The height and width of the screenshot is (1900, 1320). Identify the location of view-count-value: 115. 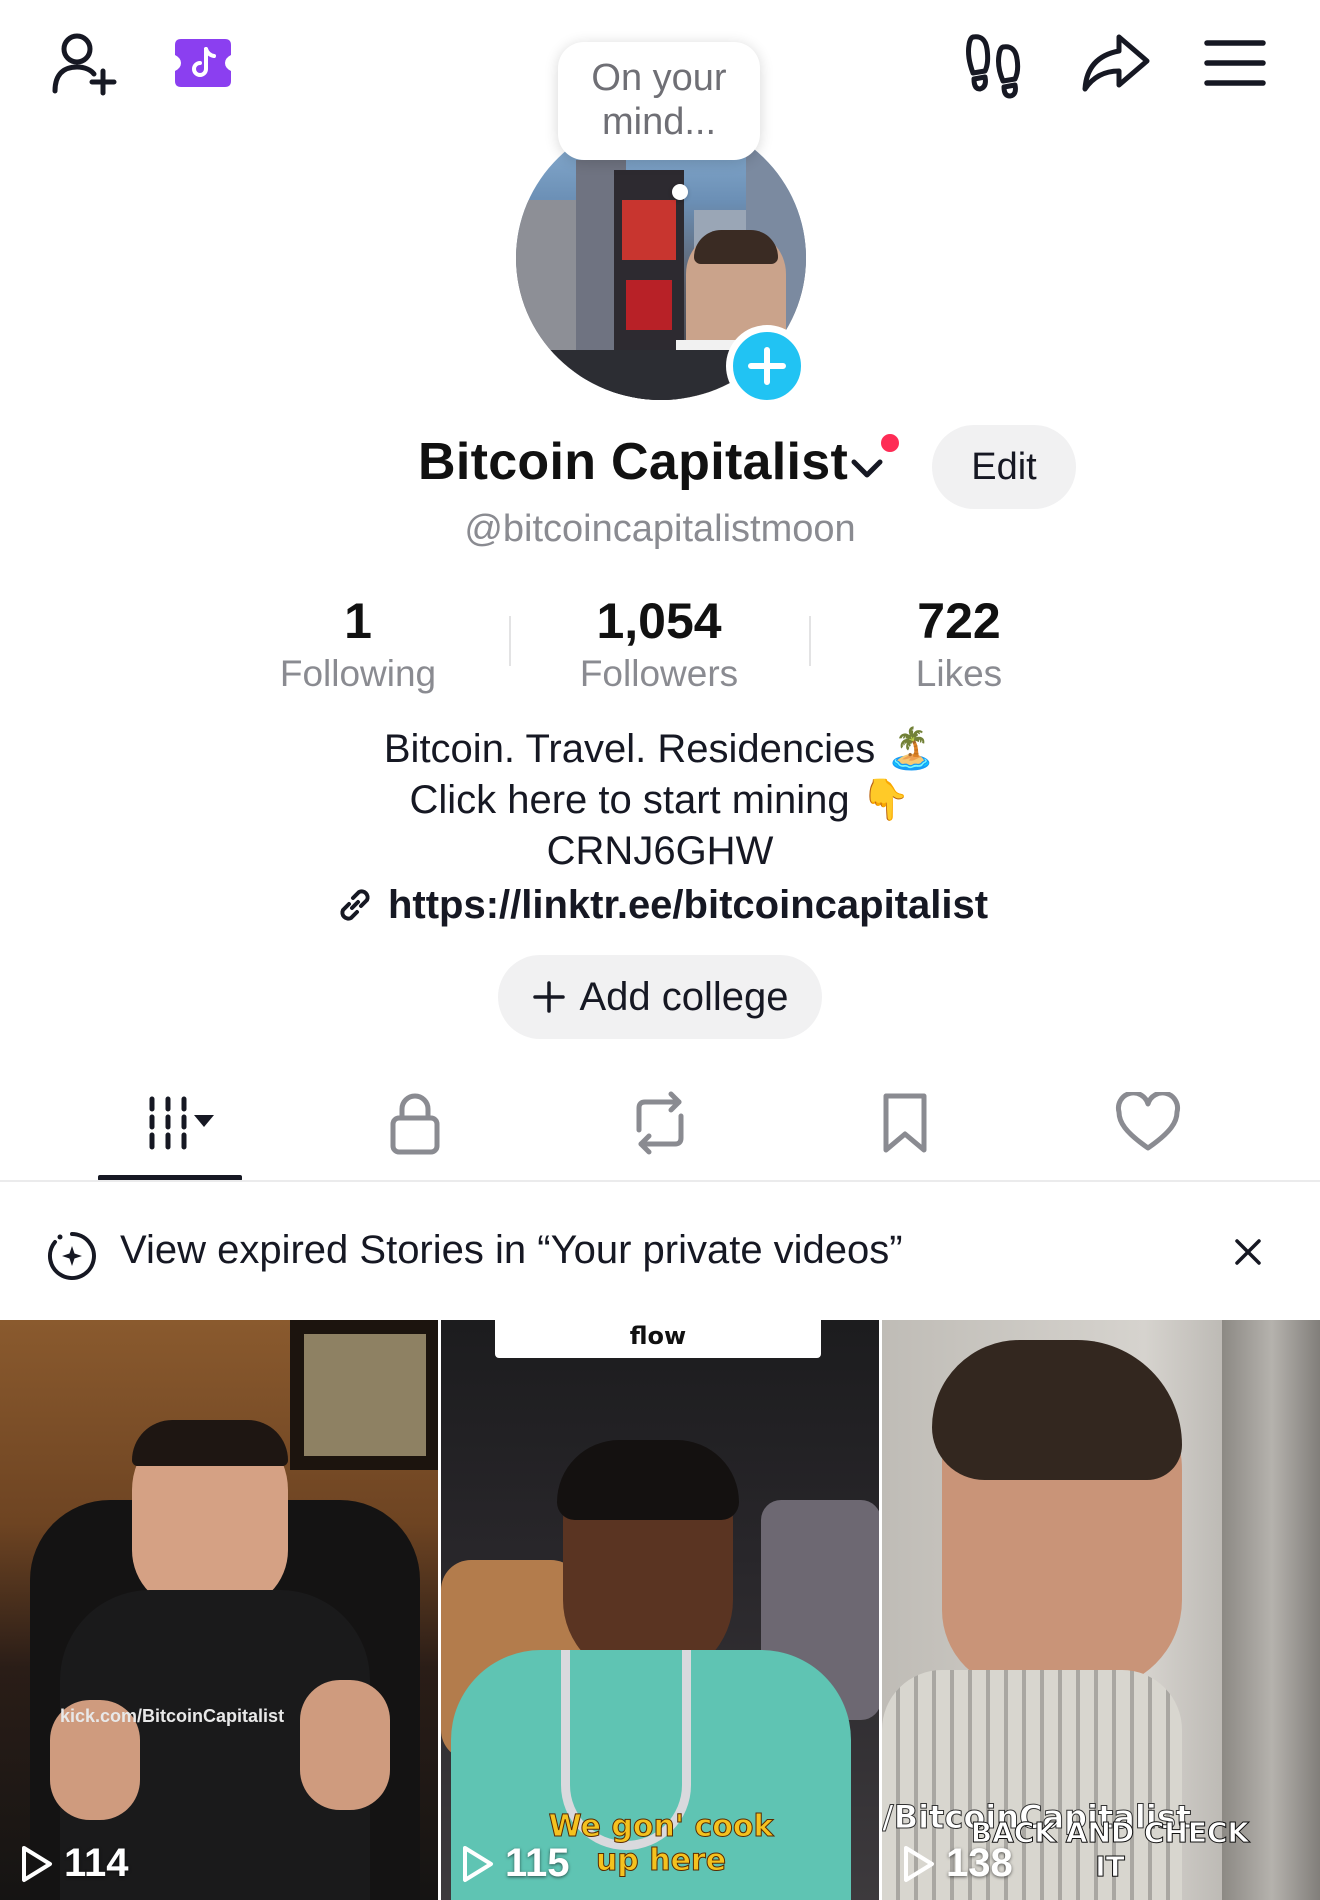
(537, 1863).